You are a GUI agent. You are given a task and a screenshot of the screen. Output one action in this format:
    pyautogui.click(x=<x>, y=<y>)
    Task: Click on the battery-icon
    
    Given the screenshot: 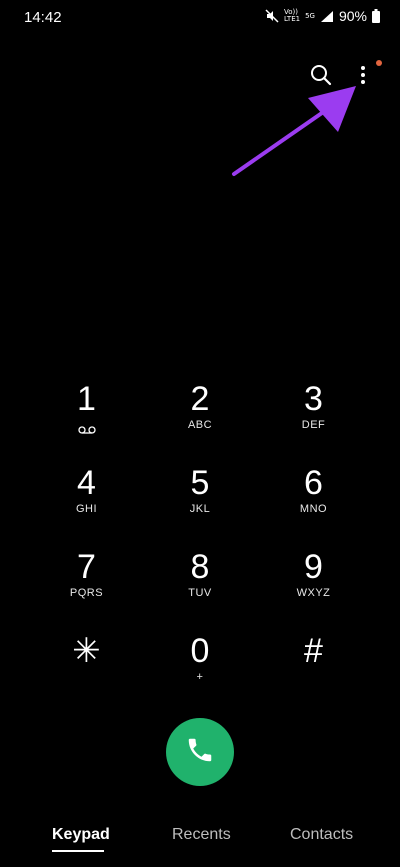 What is the action you would take?
    pyautogui.click(x=376, y=16)
    